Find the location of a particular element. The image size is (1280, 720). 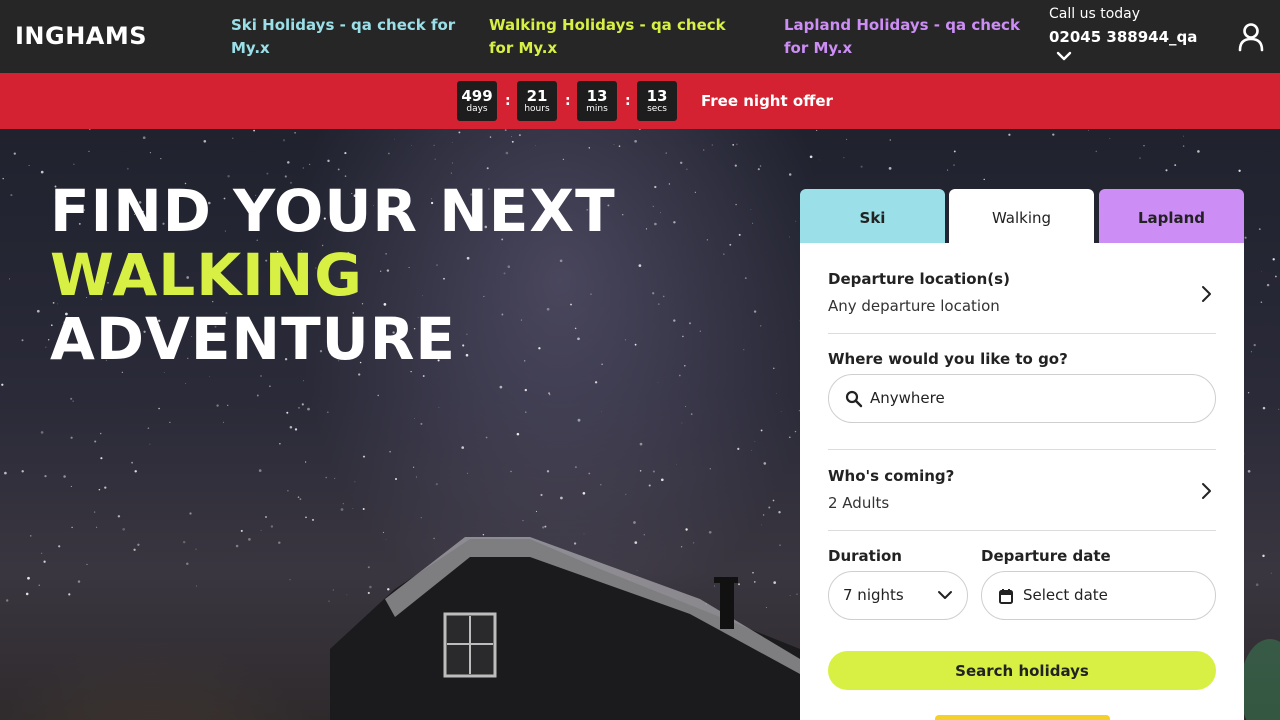

destination-value: Anywhere is located at coordinates (907, 398).